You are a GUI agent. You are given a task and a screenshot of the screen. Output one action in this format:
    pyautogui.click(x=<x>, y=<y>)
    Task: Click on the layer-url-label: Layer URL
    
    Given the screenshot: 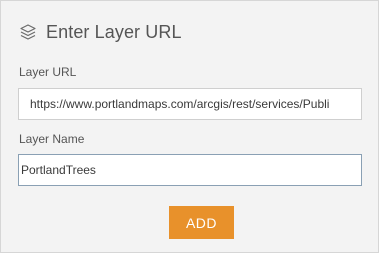 What is the action you would take?
    pyautogui.click(x=48, y=72)
    